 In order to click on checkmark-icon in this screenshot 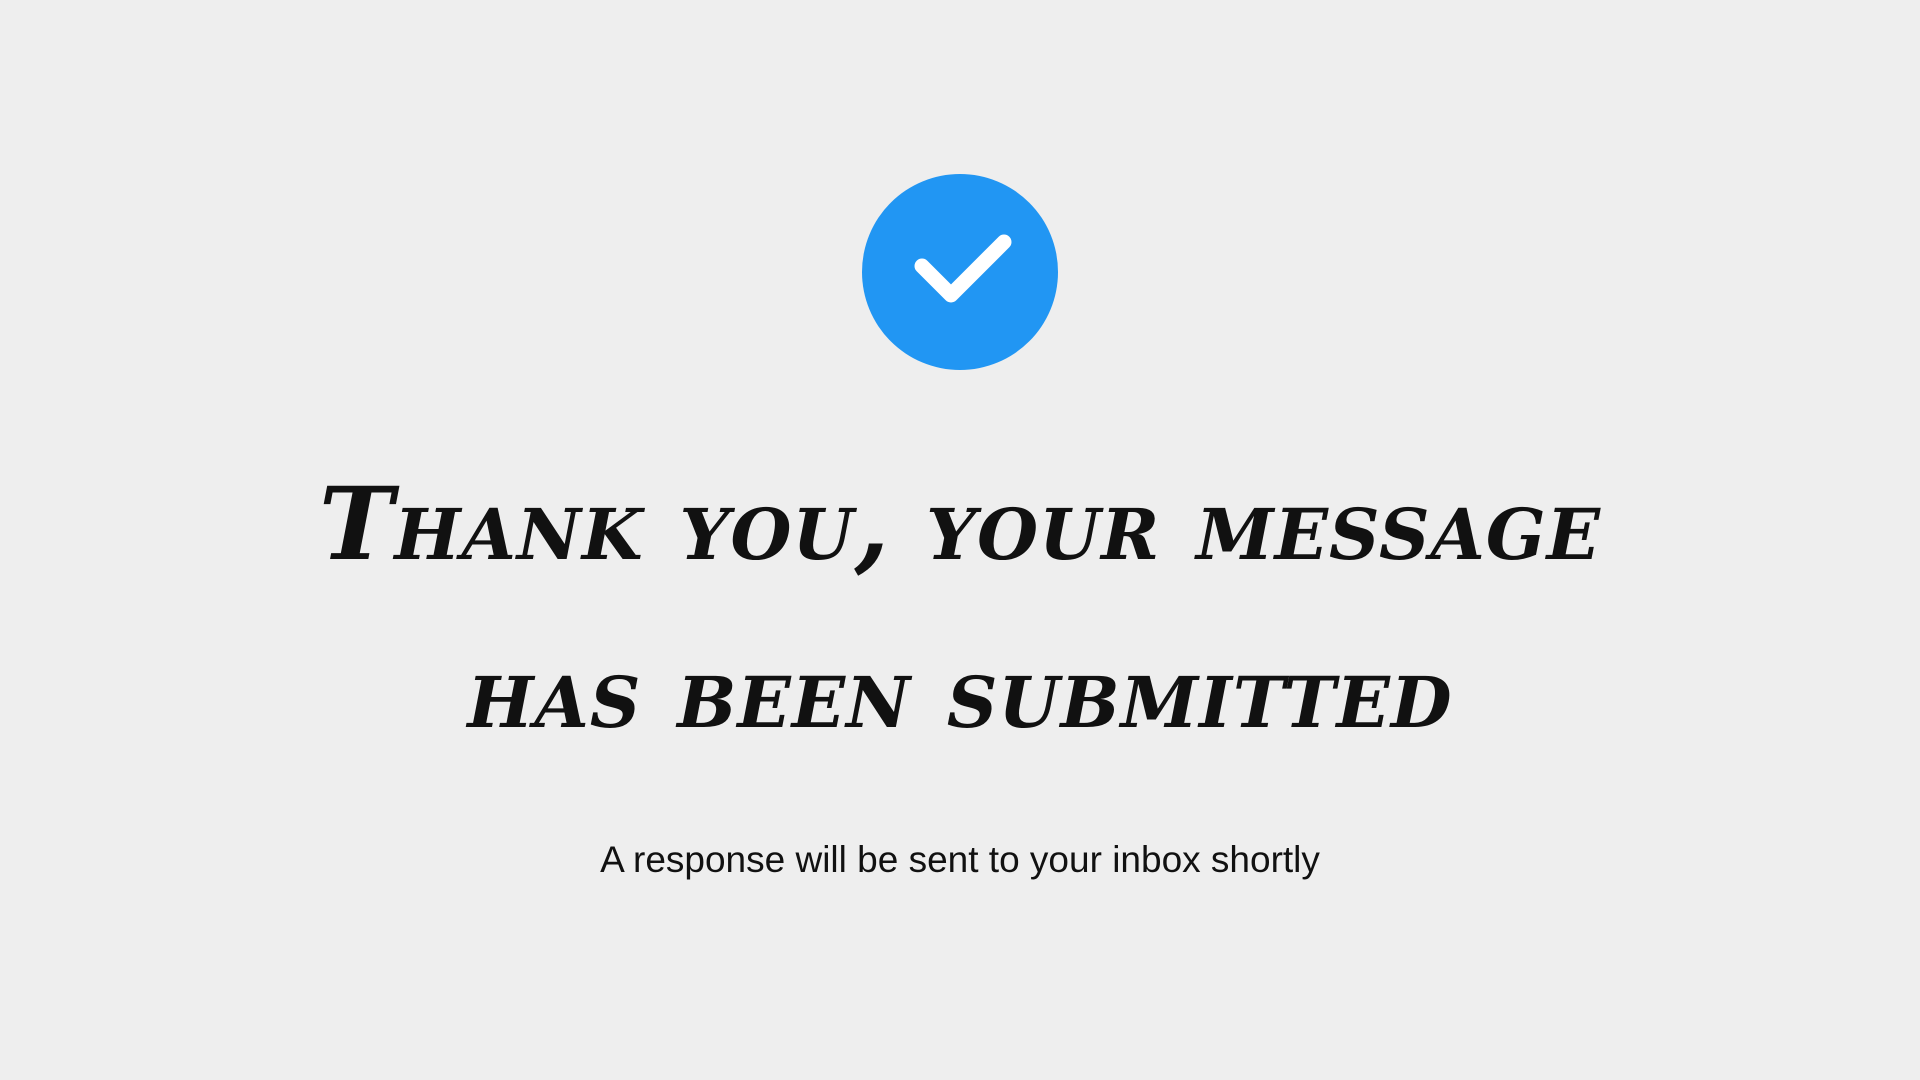, I will do `click(963, 268)`.